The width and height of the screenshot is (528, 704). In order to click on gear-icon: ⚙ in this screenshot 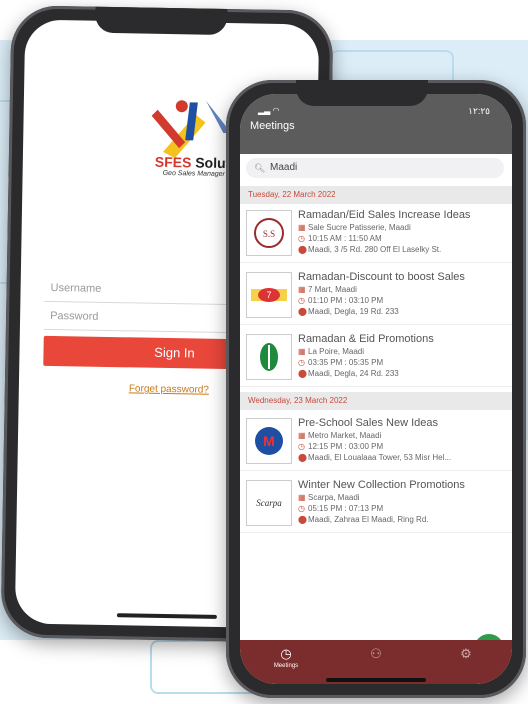, I will do `click(466, 653)`.